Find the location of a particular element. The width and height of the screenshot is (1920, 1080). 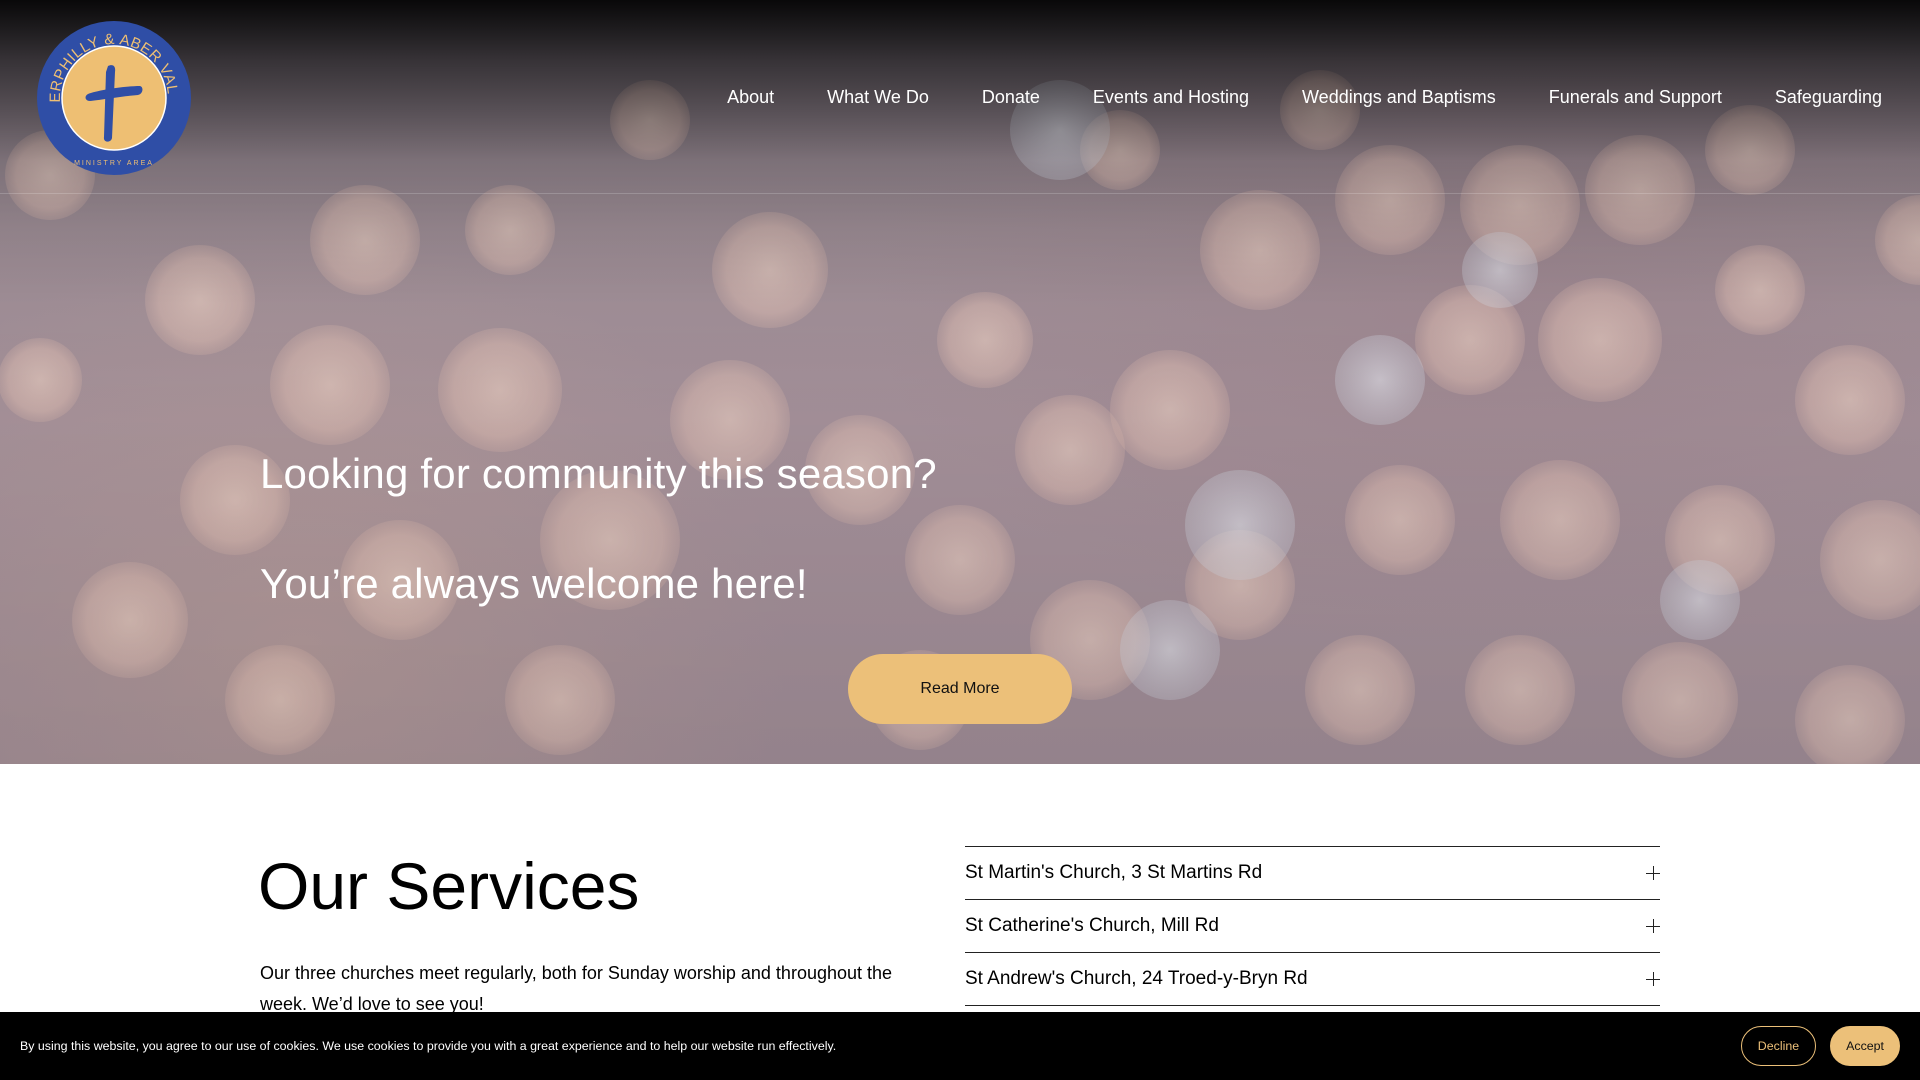

accordion-item-st-martins: St Martin's Church, 3 St Martins Rd is located at coordinates (1312, 873).